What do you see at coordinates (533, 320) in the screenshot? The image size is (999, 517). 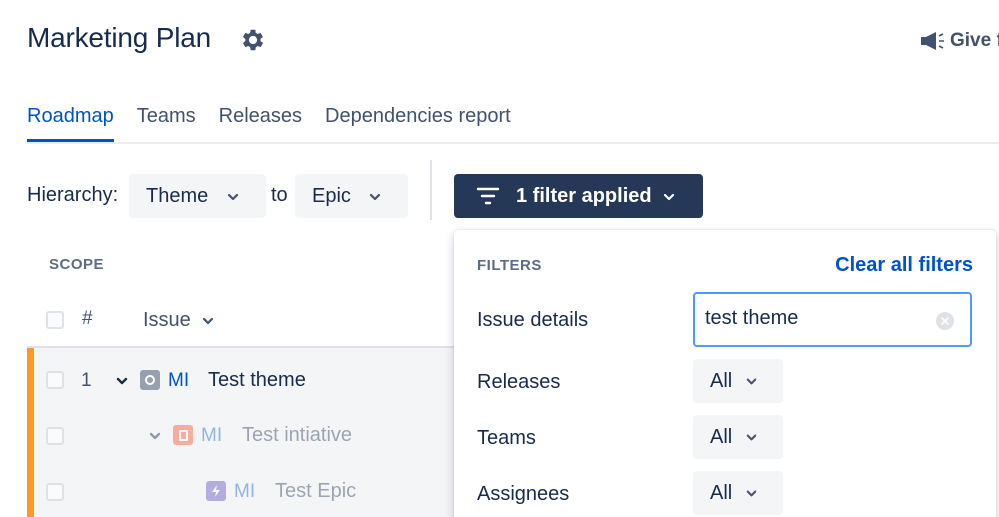 I see `issue-details-label: Issue details` at bounding box center [533, 320].